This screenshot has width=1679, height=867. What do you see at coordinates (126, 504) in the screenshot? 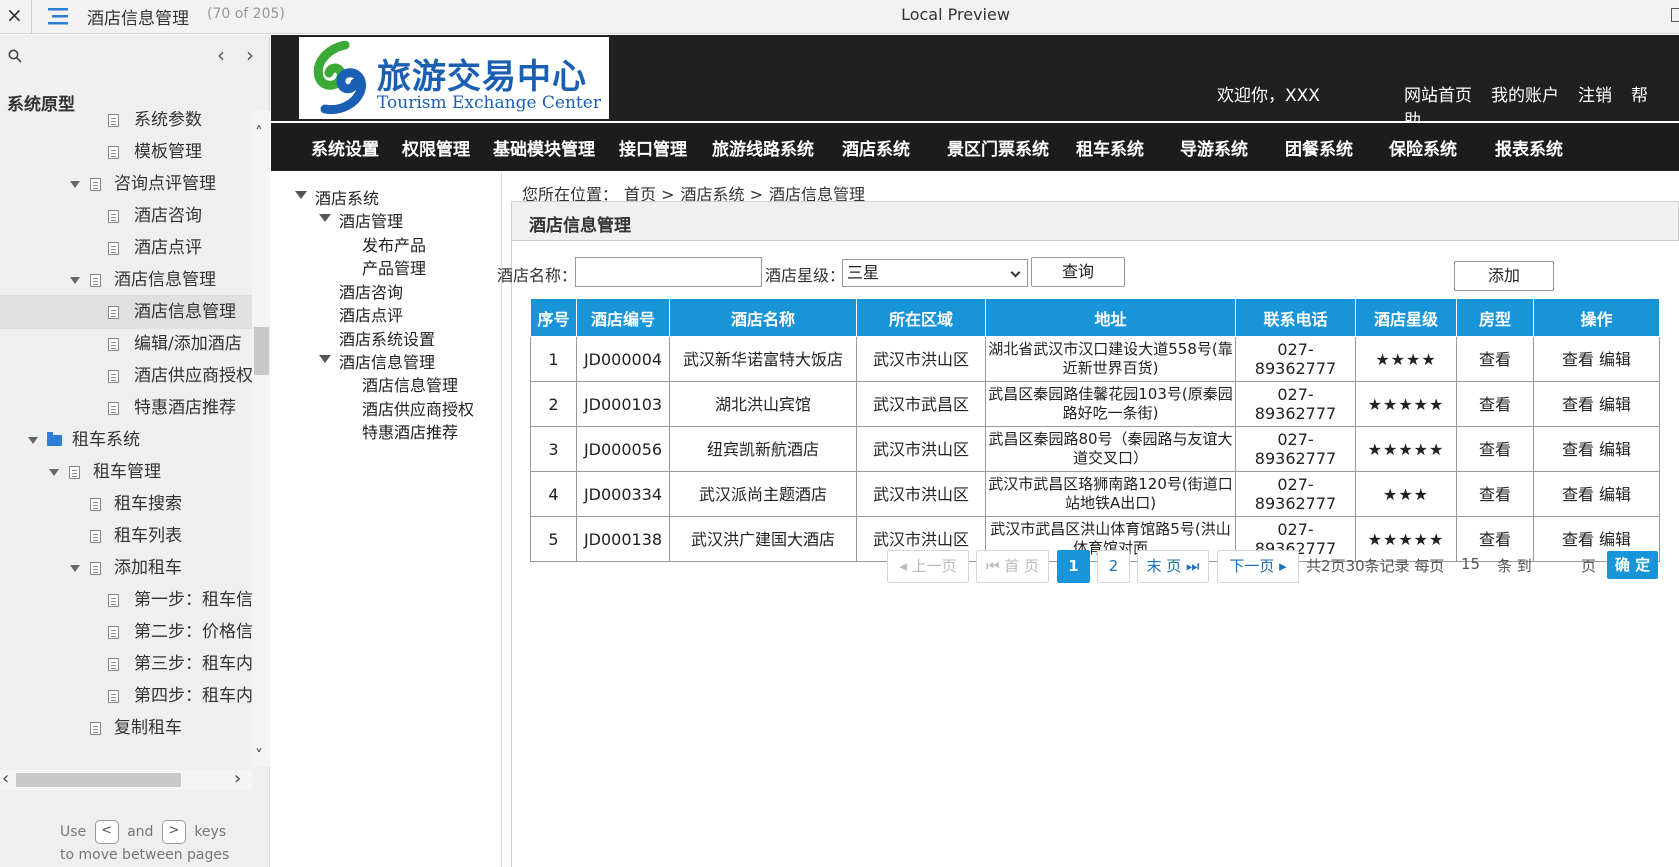
I see `tree-item: 租车搜索` at bounding box center [126, 504].